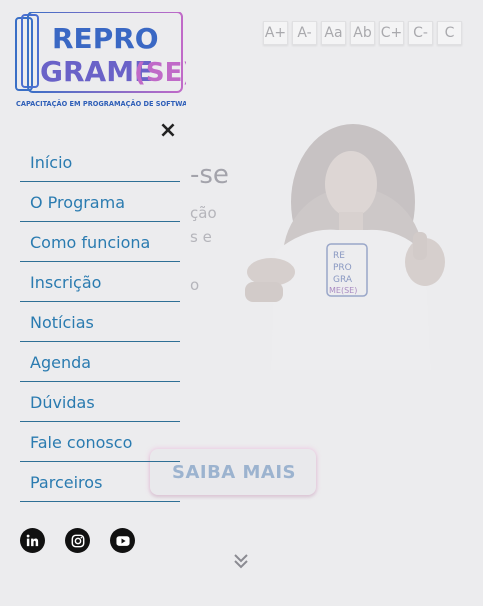  What do you see at coordinates (343, 280) in the screenshot?
I see `shirt-logo-line3: GRA` at bounding box center [343, 280].